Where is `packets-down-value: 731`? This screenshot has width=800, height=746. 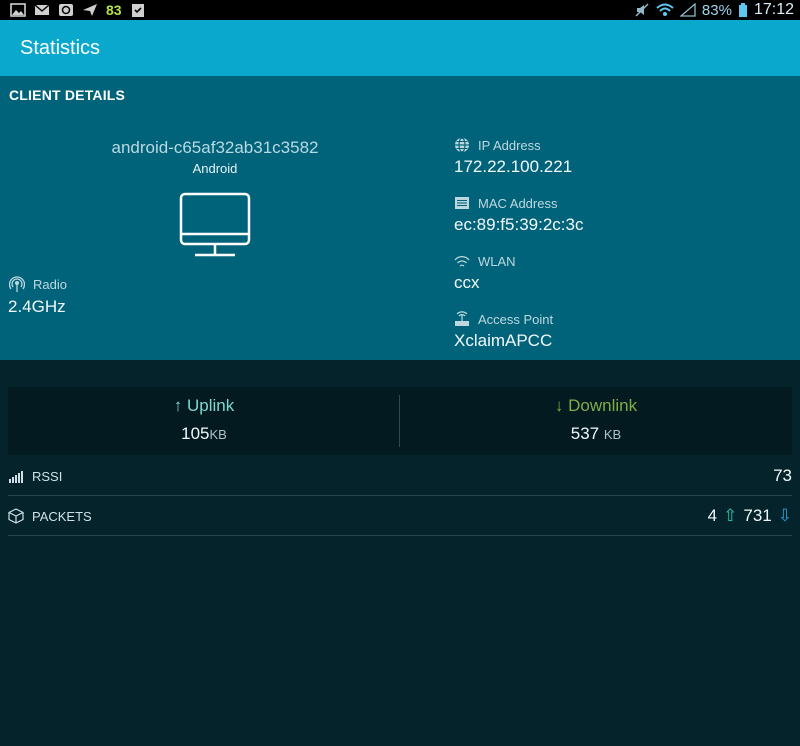
packets-down-value: 731 is located at coordinates (757, 515).